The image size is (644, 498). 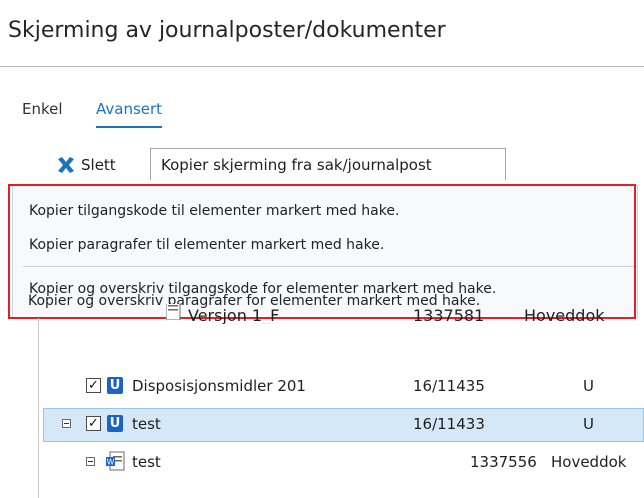 I want to click on tab-enkel: Enkel, so click(x=42, y=113).